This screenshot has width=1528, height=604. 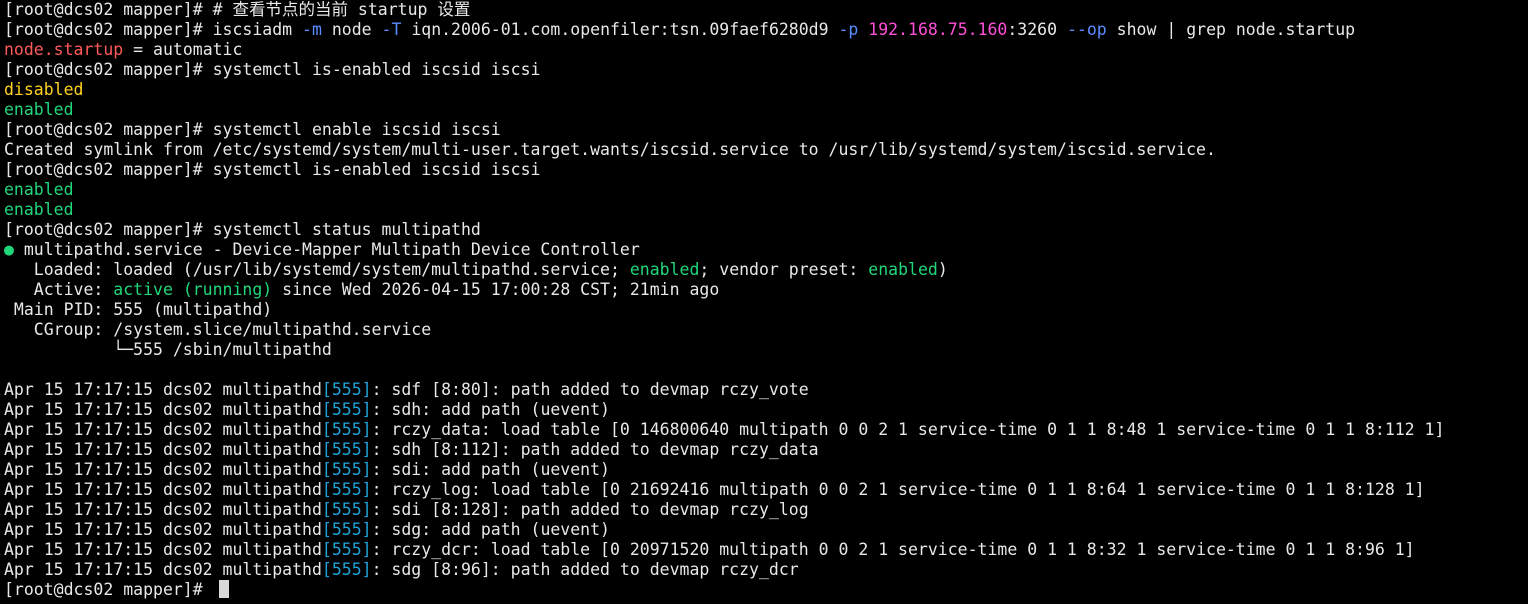 What do you see at coordinates (312, 29) in the screenshot?
I see `terminal-text-segment: -m` at bounding box center [312, 29].